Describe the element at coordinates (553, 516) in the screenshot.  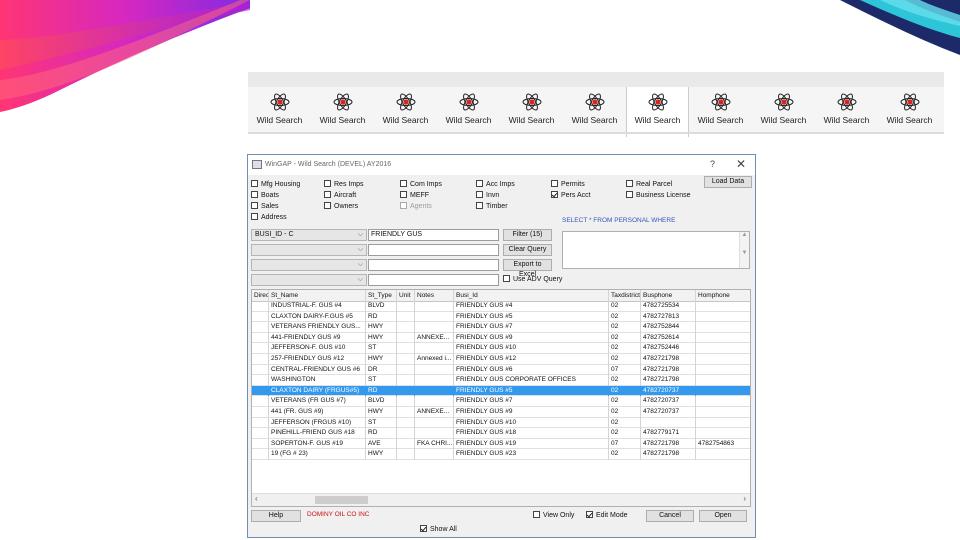
I see `view-only-checkbox: View Only` at that location.